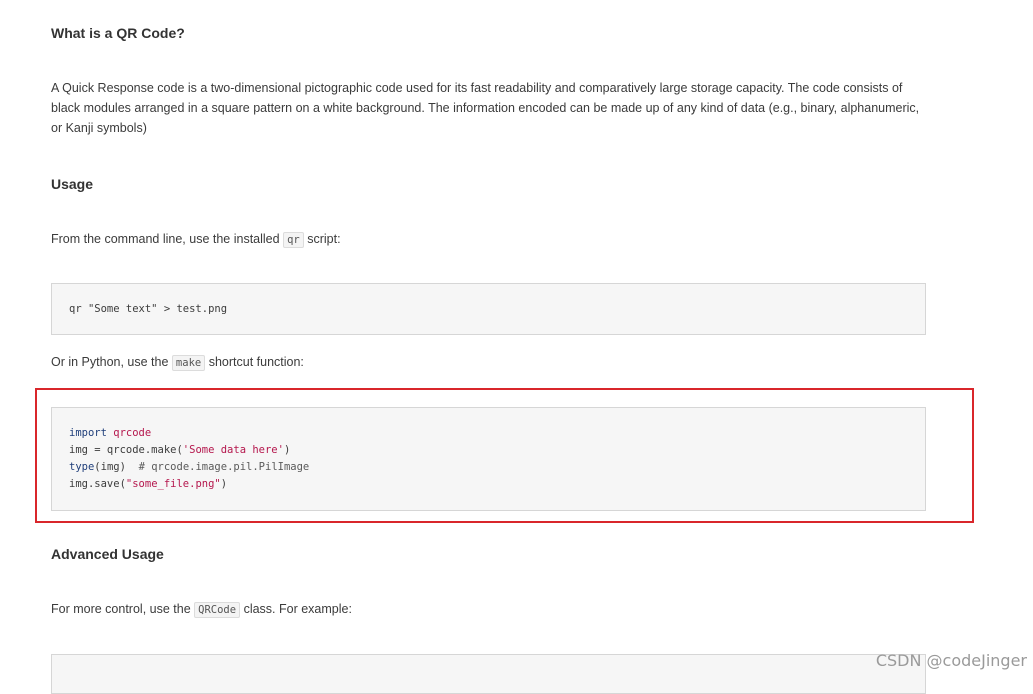  I want to click on cli-intro-after: script:, so click(324, 239).